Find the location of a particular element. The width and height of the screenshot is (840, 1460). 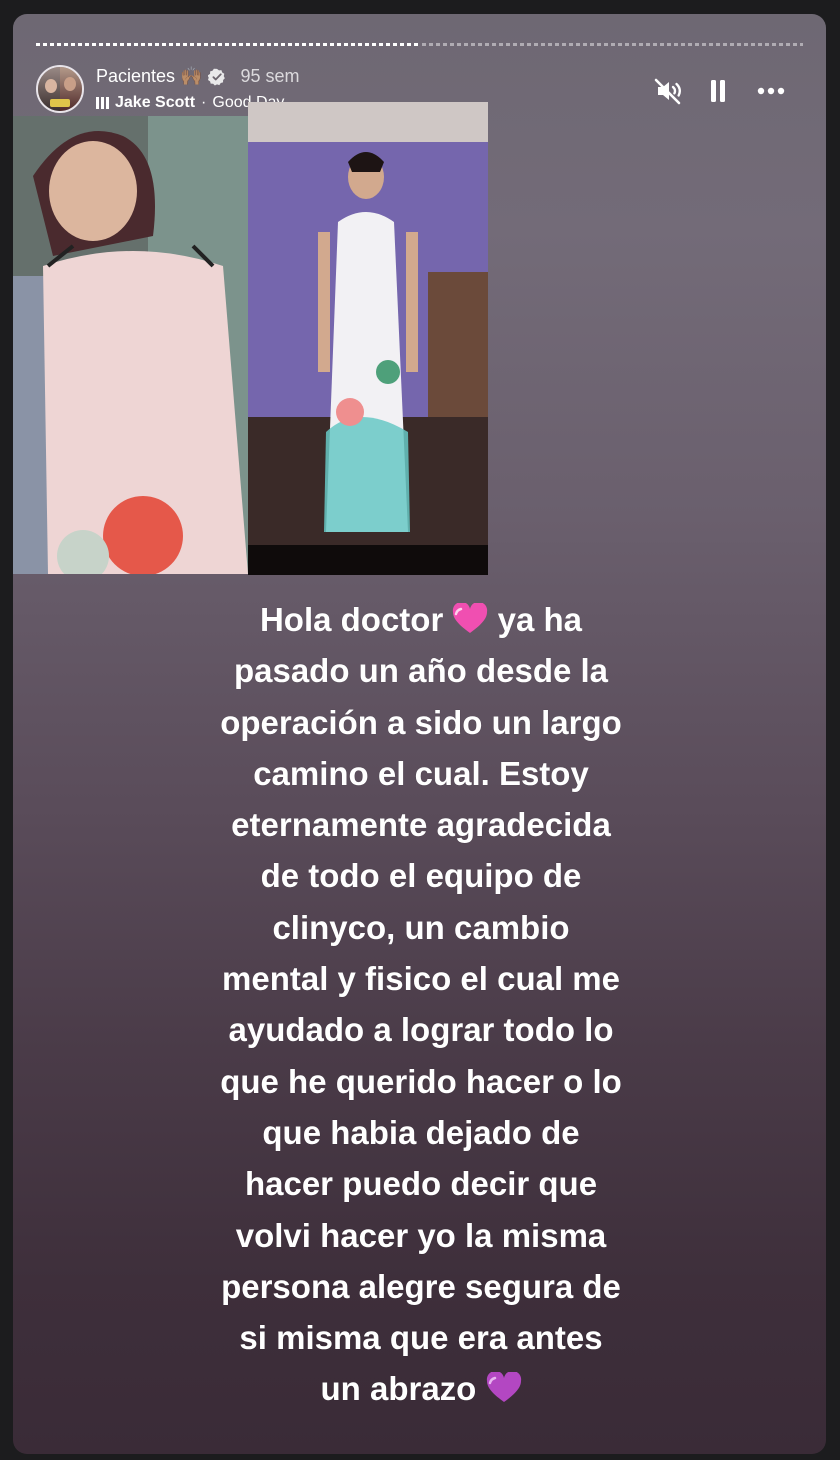

message-line: hacer puedo decir que is located at coordinates (421, 1184).